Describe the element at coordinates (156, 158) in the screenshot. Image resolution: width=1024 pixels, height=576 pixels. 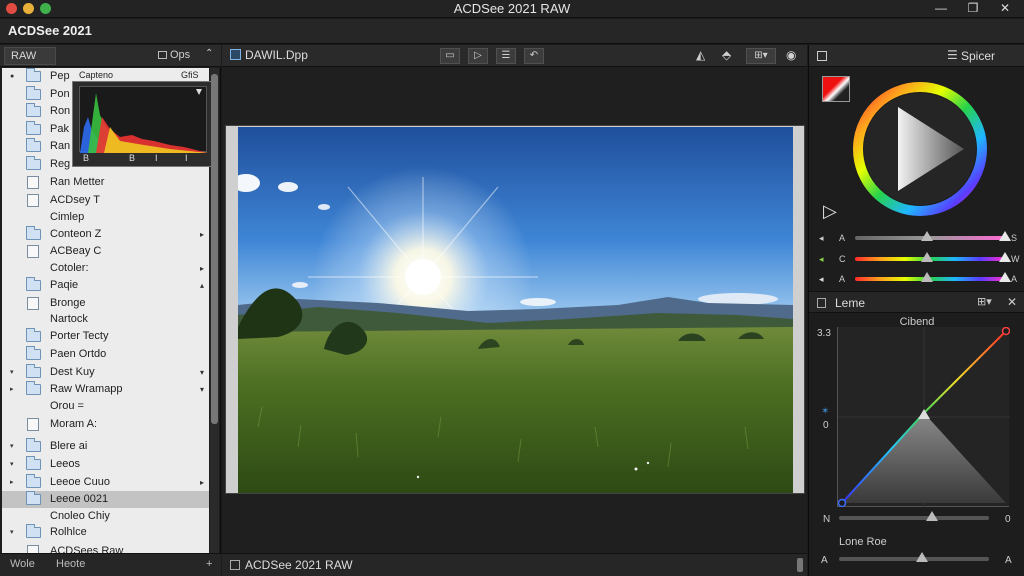
I see `histogram-tick-2: I` at that location.